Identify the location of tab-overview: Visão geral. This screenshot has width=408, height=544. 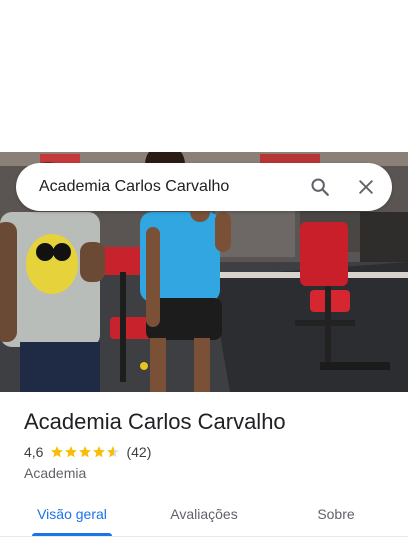
(72, 514).